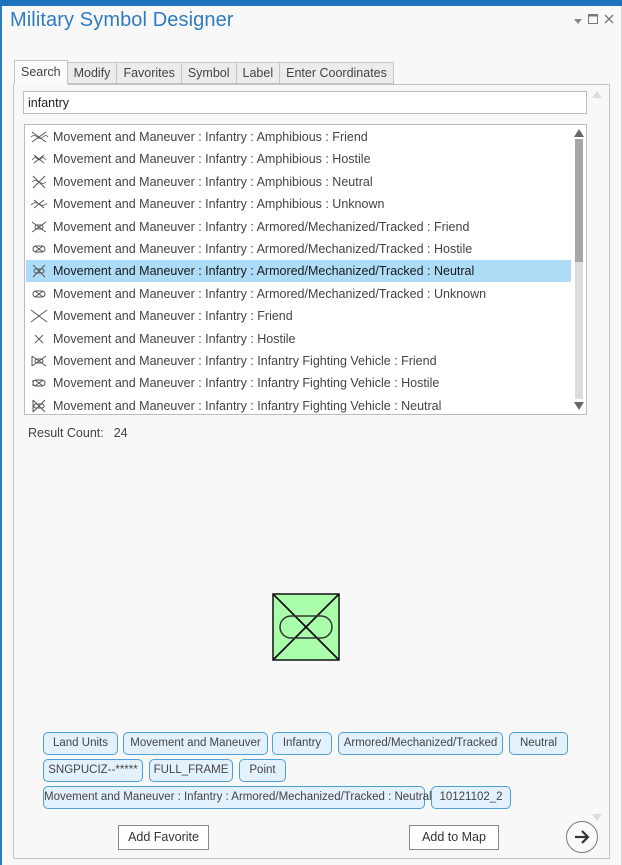 The image size is (622, 865). Describe the element at coordinates (120, 433) in the screenshot. I see `result-count-value: 24` at that location.